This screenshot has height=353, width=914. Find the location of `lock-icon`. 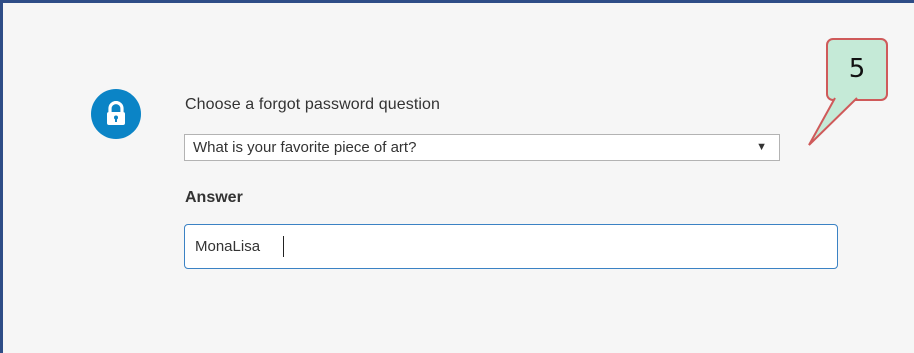

lock-icon is located at coordinates (116, 114).